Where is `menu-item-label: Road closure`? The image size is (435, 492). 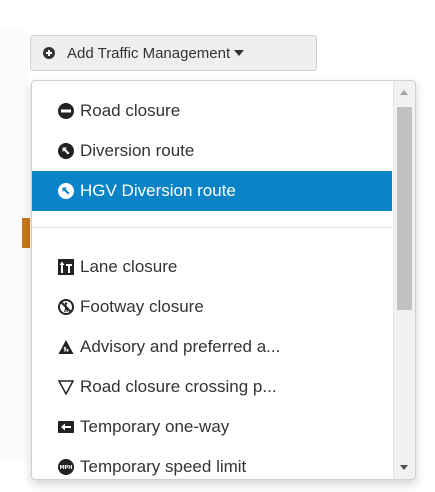
menu-item-label: Road closure is located at coordinates (130, 110).